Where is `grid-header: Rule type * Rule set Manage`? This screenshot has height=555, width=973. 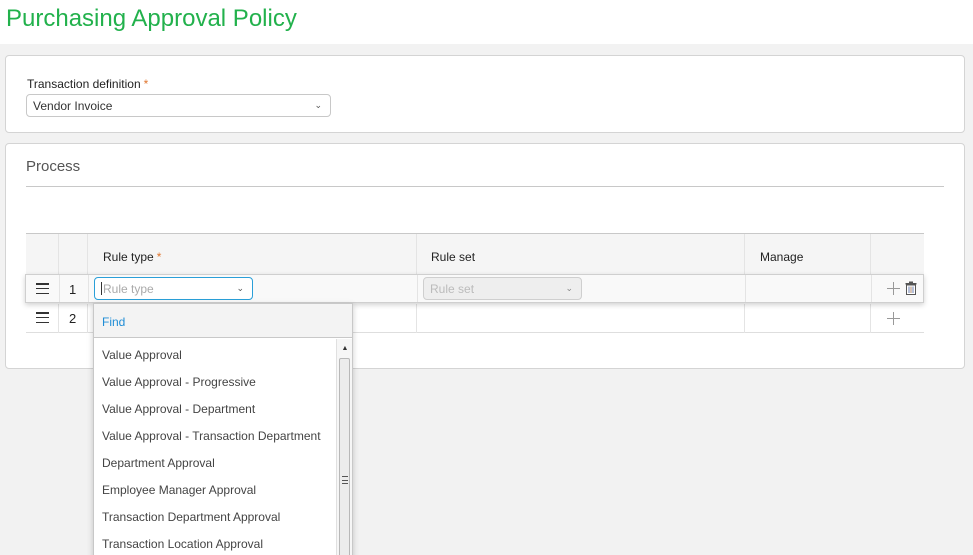
grid-header: Rule type * Rule set Manage is located at coordinates (475, 254).